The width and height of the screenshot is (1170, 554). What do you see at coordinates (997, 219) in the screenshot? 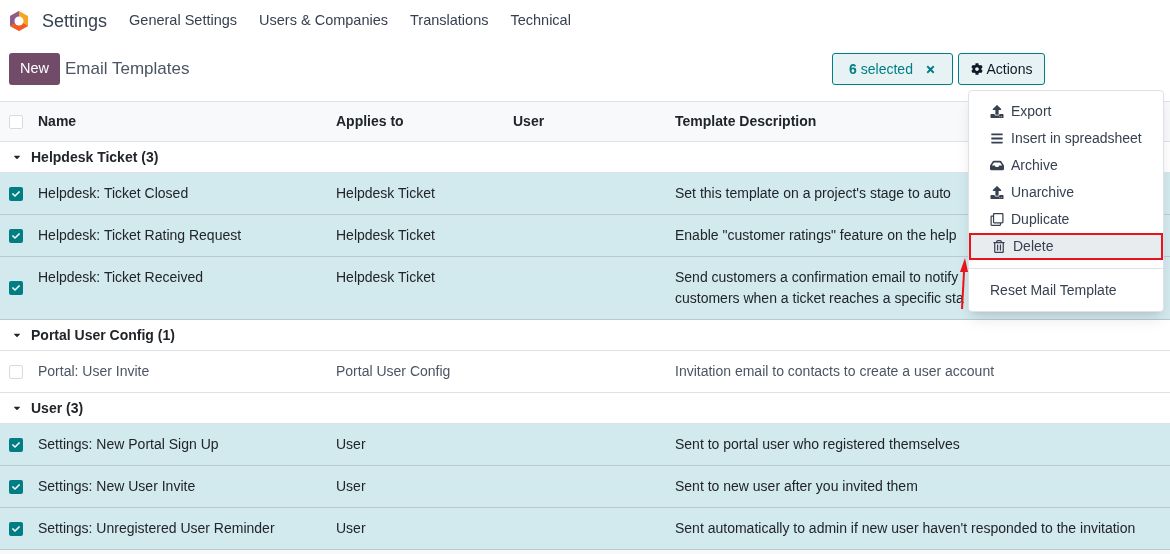
I see `copy-icon` at bounding box center [997, 219].